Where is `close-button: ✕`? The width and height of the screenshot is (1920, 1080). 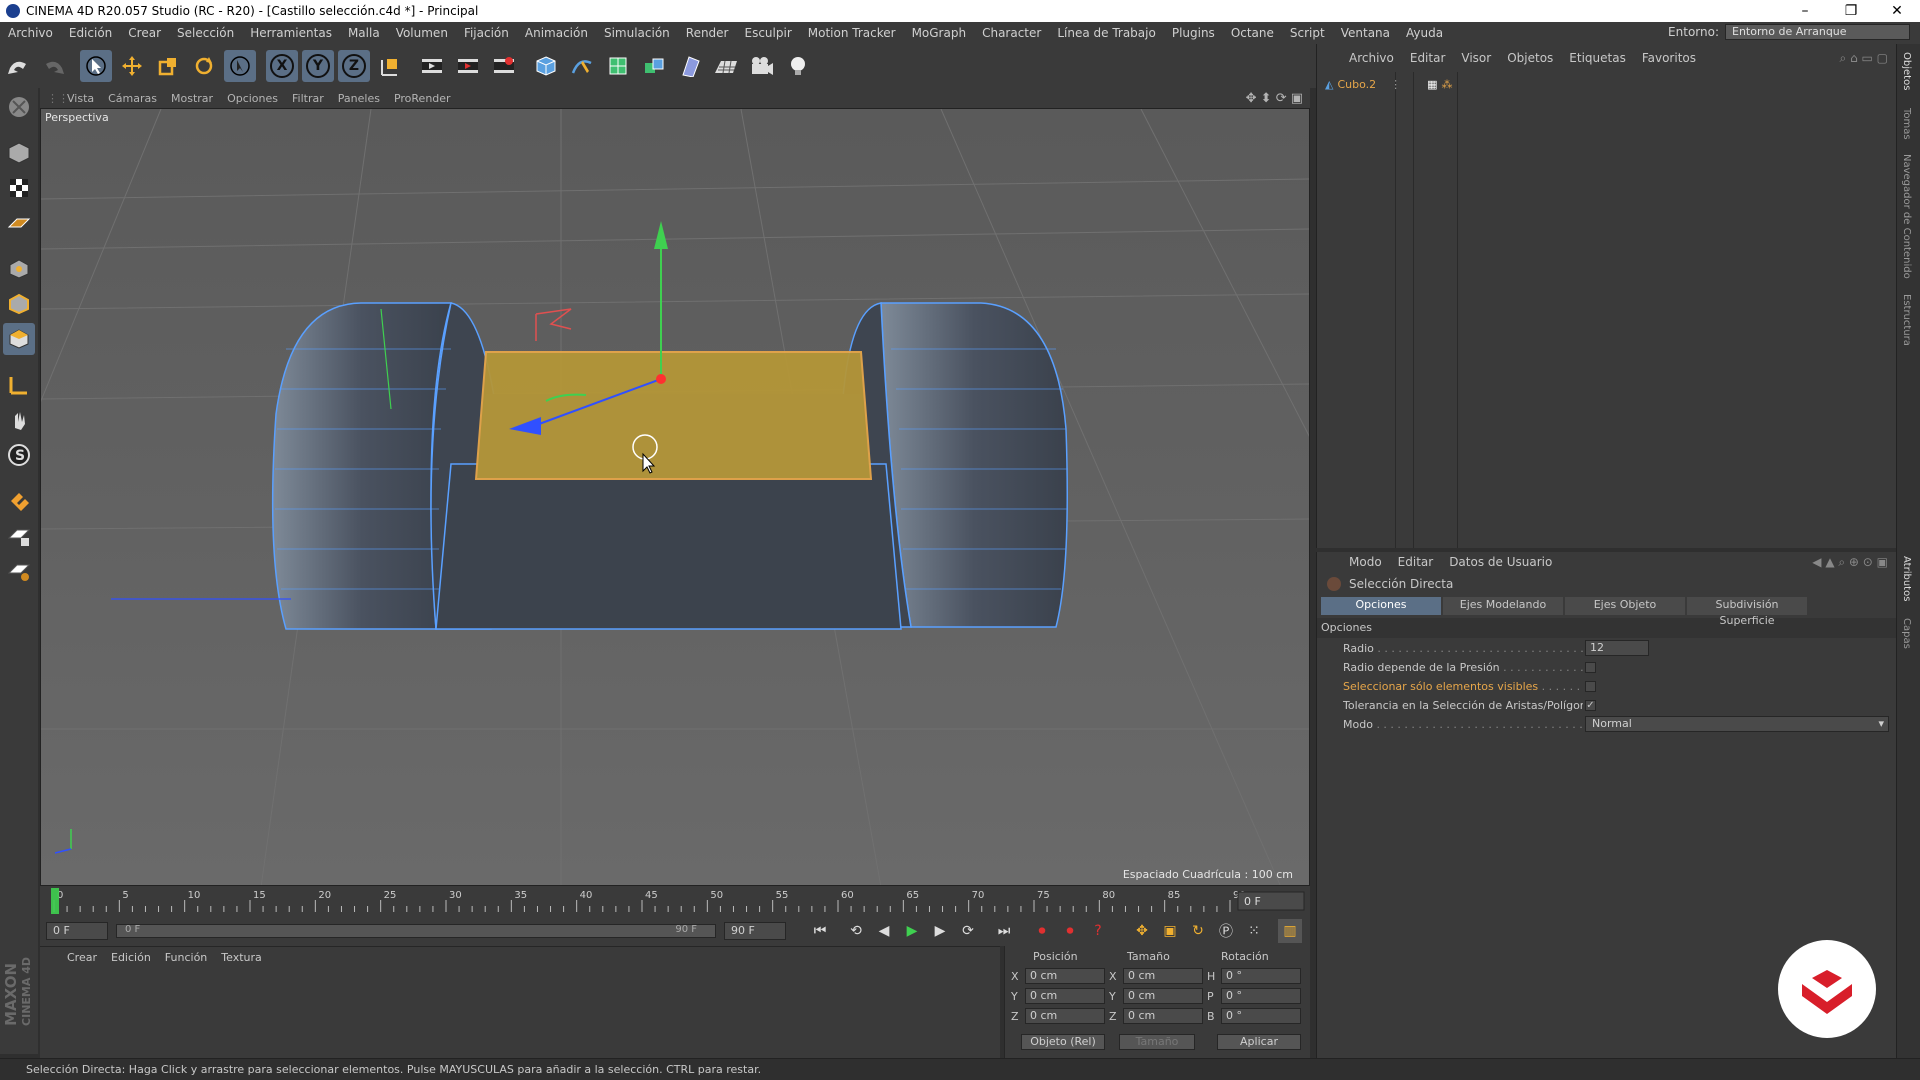 close-button: ✕ is located at coordinates (1897, 11).